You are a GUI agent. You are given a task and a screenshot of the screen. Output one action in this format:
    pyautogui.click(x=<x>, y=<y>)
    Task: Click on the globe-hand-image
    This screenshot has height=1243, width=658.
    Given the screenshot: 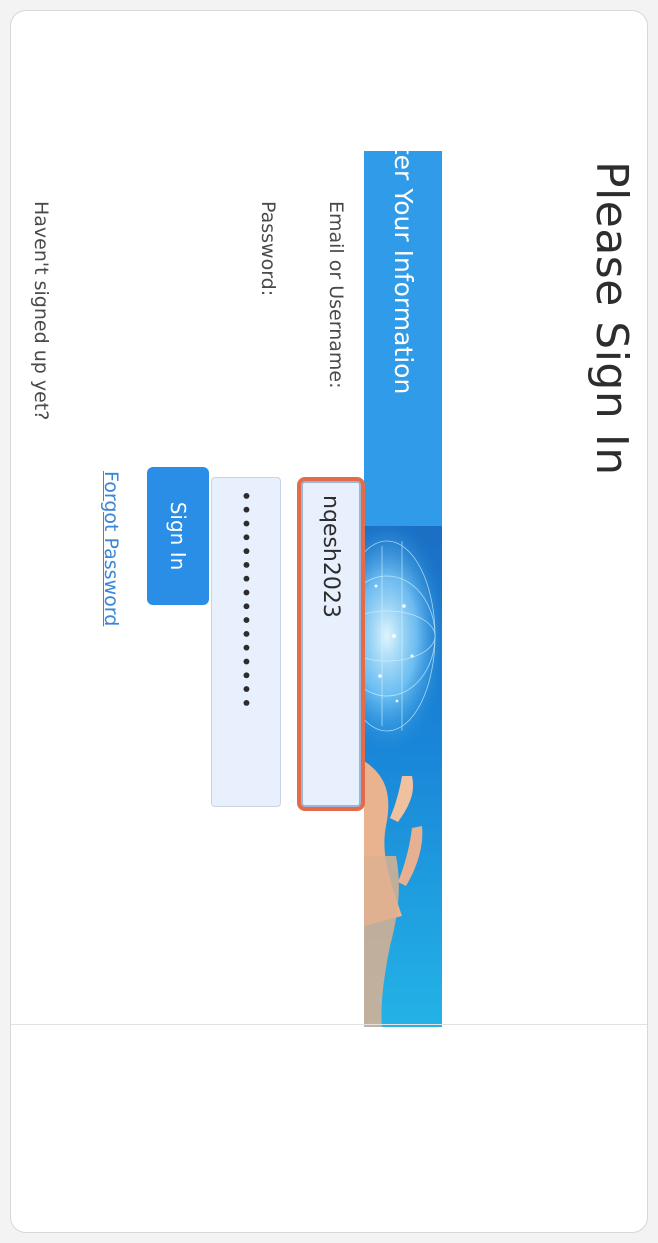 What is the action you would take?
    pyautogui.click(x=403, y=776)
    